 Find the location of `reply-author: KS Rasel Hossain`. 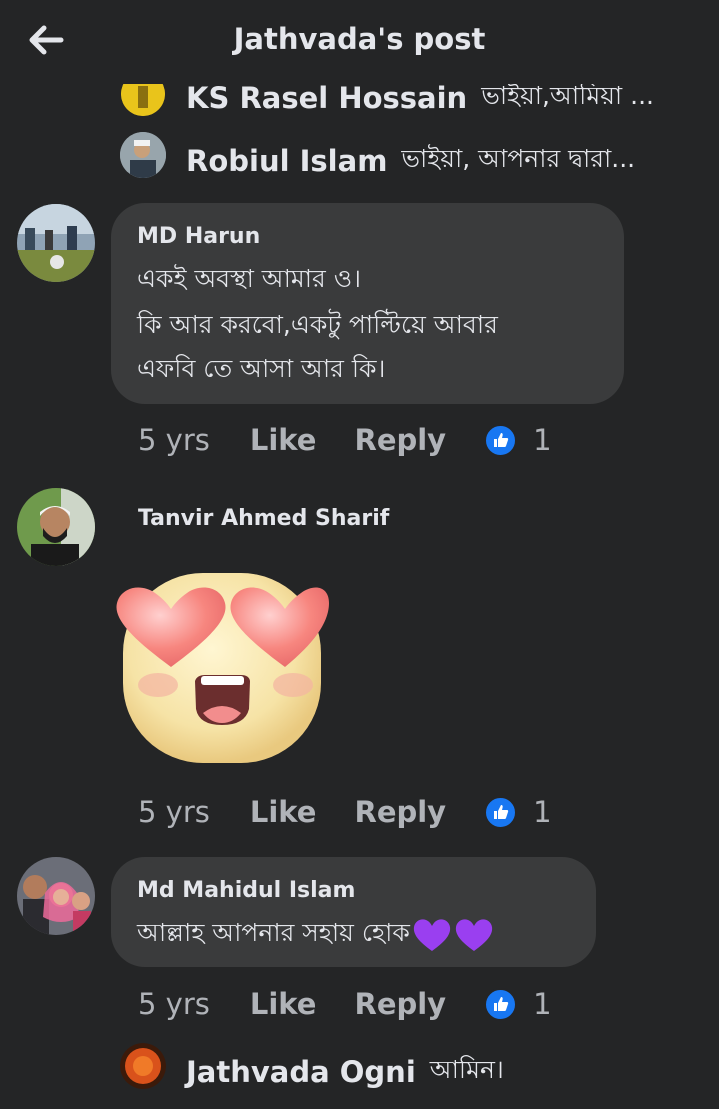

reply-author: KS Rasel Hossain is located at coordinates (326, 99).